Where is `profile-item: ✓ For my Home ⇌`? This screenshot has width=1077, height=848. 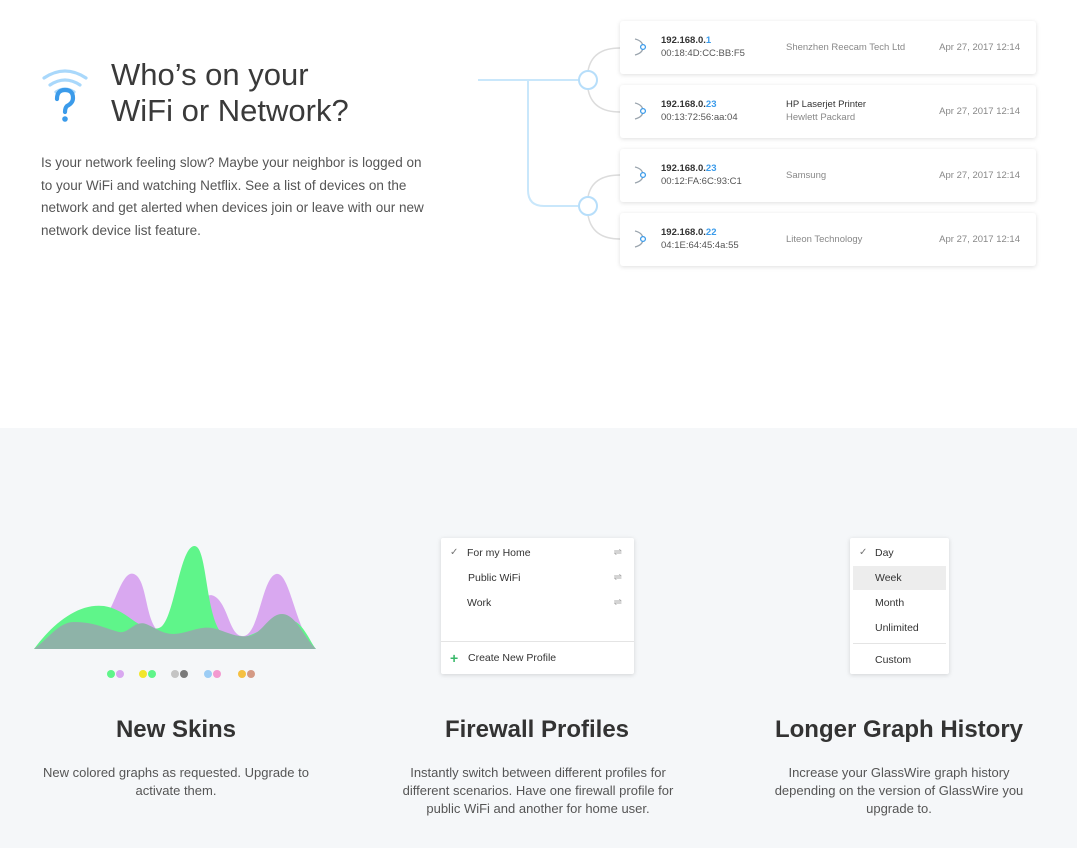
profile-item: ✓ For my Home ⇌ is located at coordinates (537, 553).